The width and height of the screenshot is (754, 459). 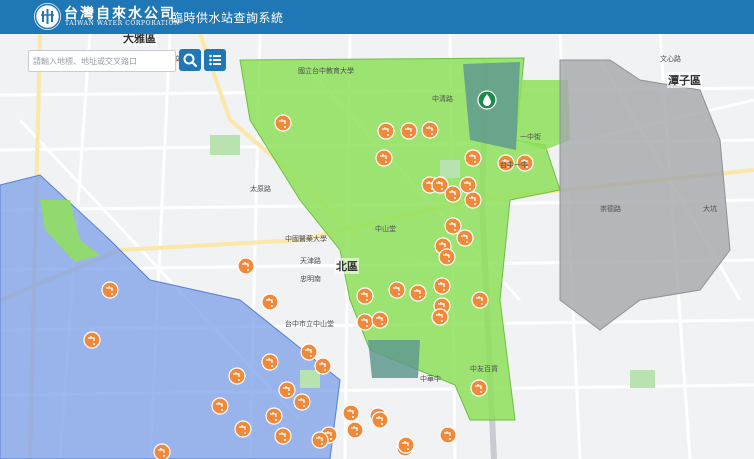 I want to click on place-label: 中友百貨, so click(x=484, y=369).